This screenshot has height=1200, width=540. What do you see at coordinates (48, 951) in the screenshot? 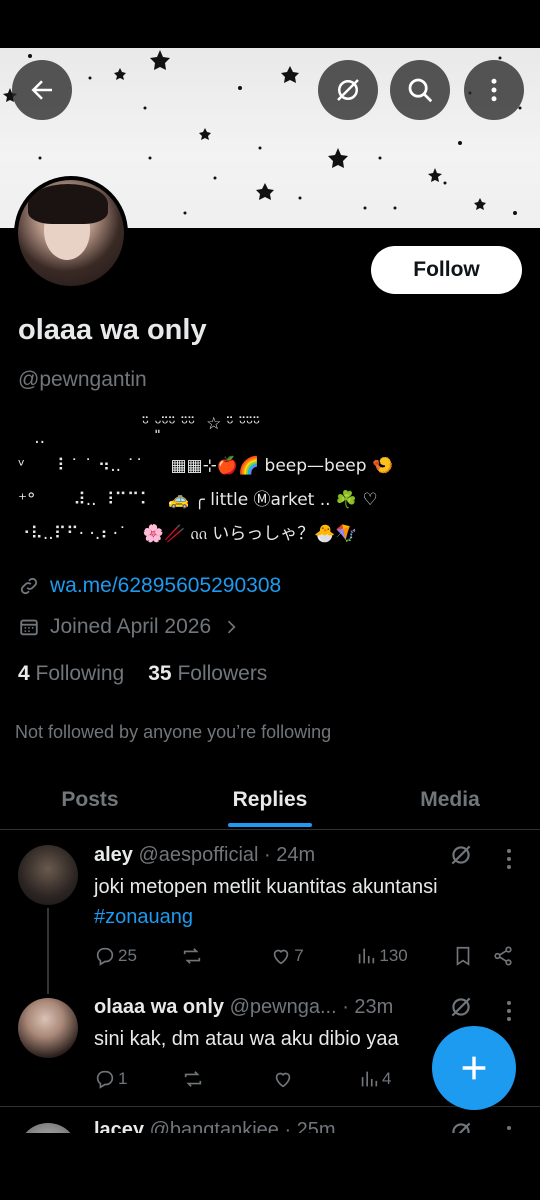
I see `thread-line` at bounding box center [48, 951].